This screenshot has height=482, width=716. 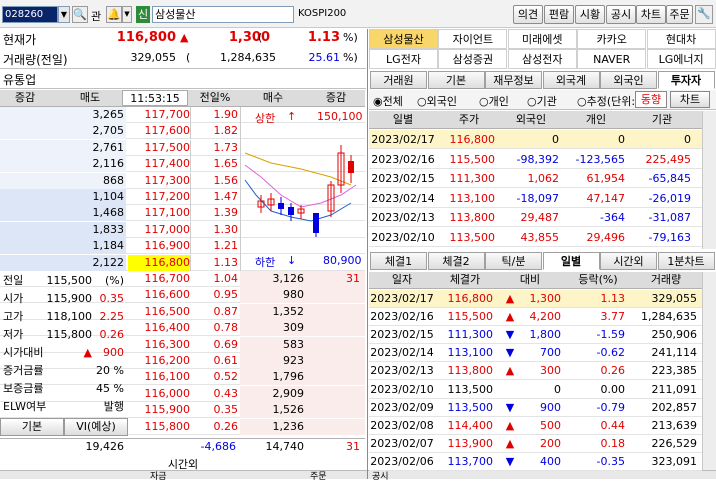 I want to click on bell-icon: 🔔, so click(x=114, y=14).